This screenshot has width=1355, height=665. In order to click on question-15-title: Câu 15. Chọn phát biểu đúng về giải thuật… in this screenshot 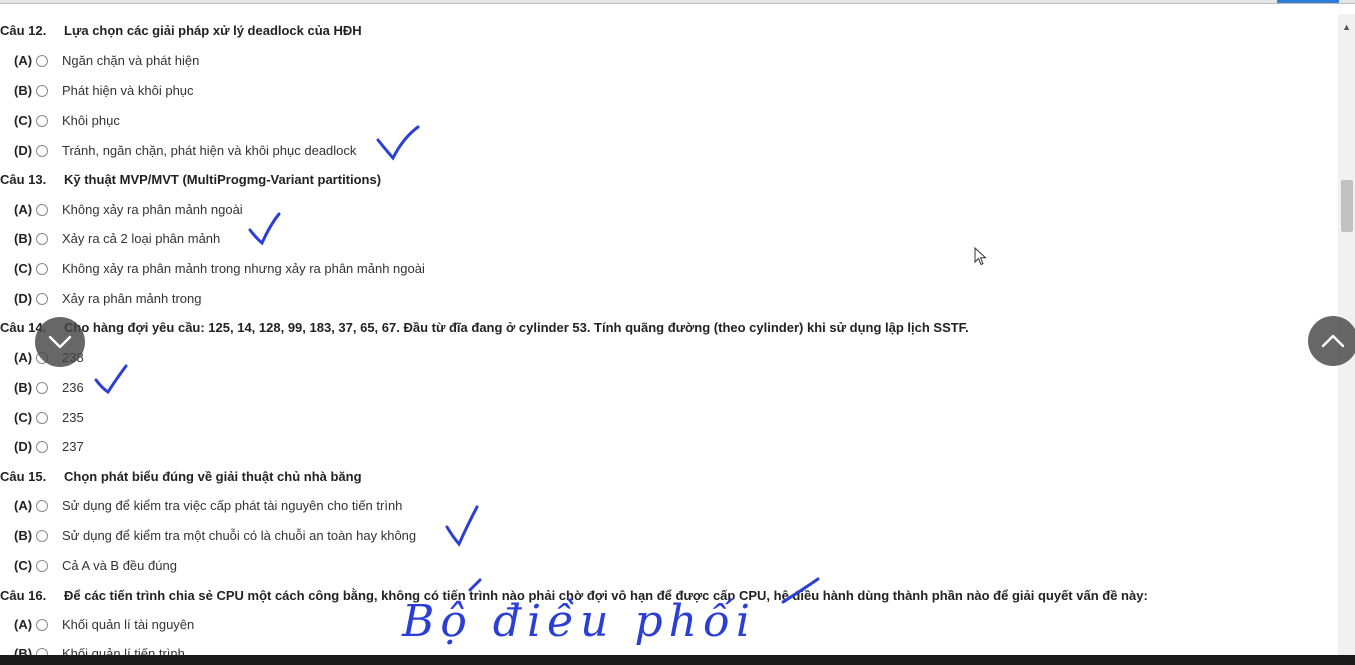, I will do `click(181, 476)`.